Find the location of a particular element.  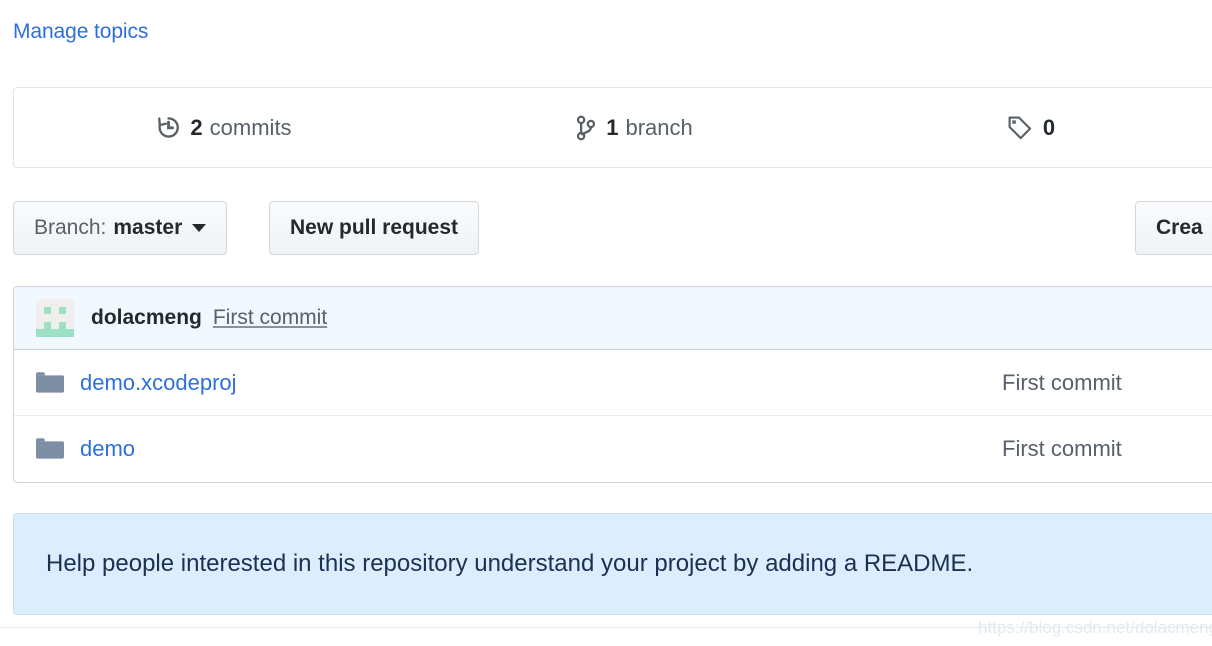

table-row: demo First commit is located at coordinates (613, 449).